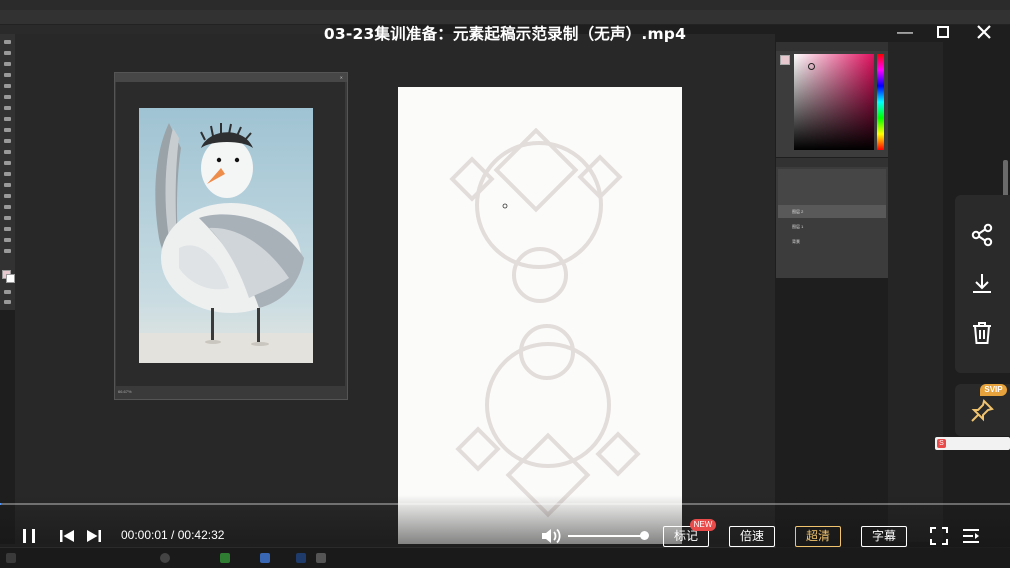 This screenshot has width=1010, height=568. What do you see at coordinates (144, 535) in the screenshot?
I see `current-time: 00:00:01` at bounding box center [144, 535].